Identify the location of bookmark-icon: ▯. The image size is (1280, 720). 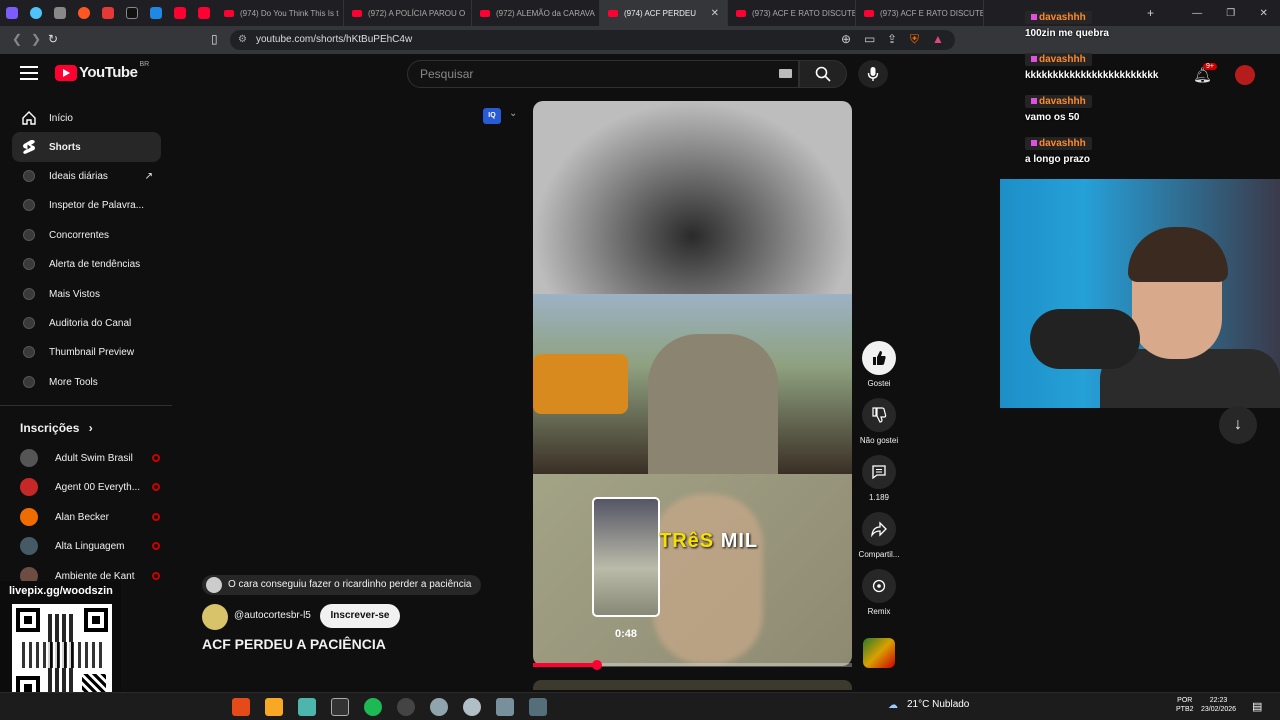
(214, 39).